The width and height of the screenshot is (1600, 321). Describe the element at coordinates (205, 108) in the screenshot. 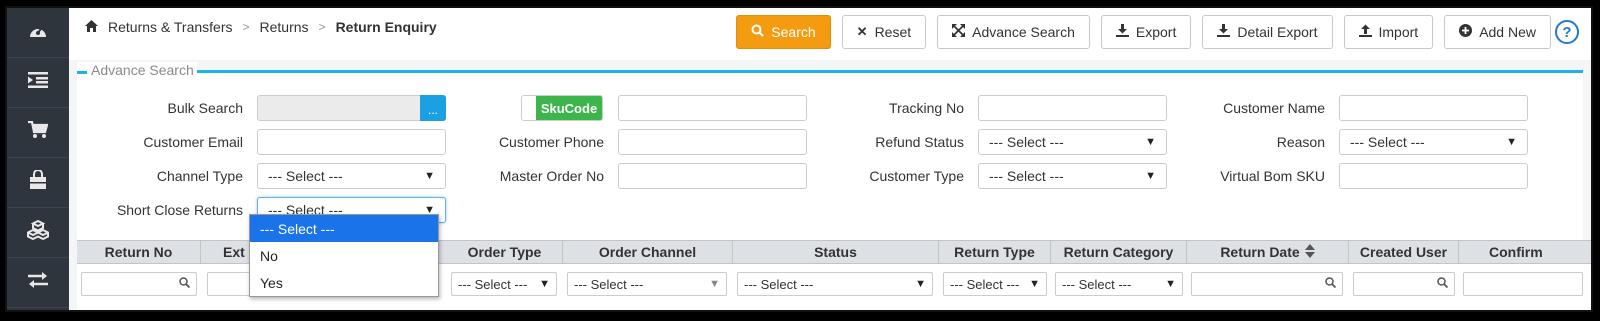

I see `bulk-search-label: Bulk Search` at that location.